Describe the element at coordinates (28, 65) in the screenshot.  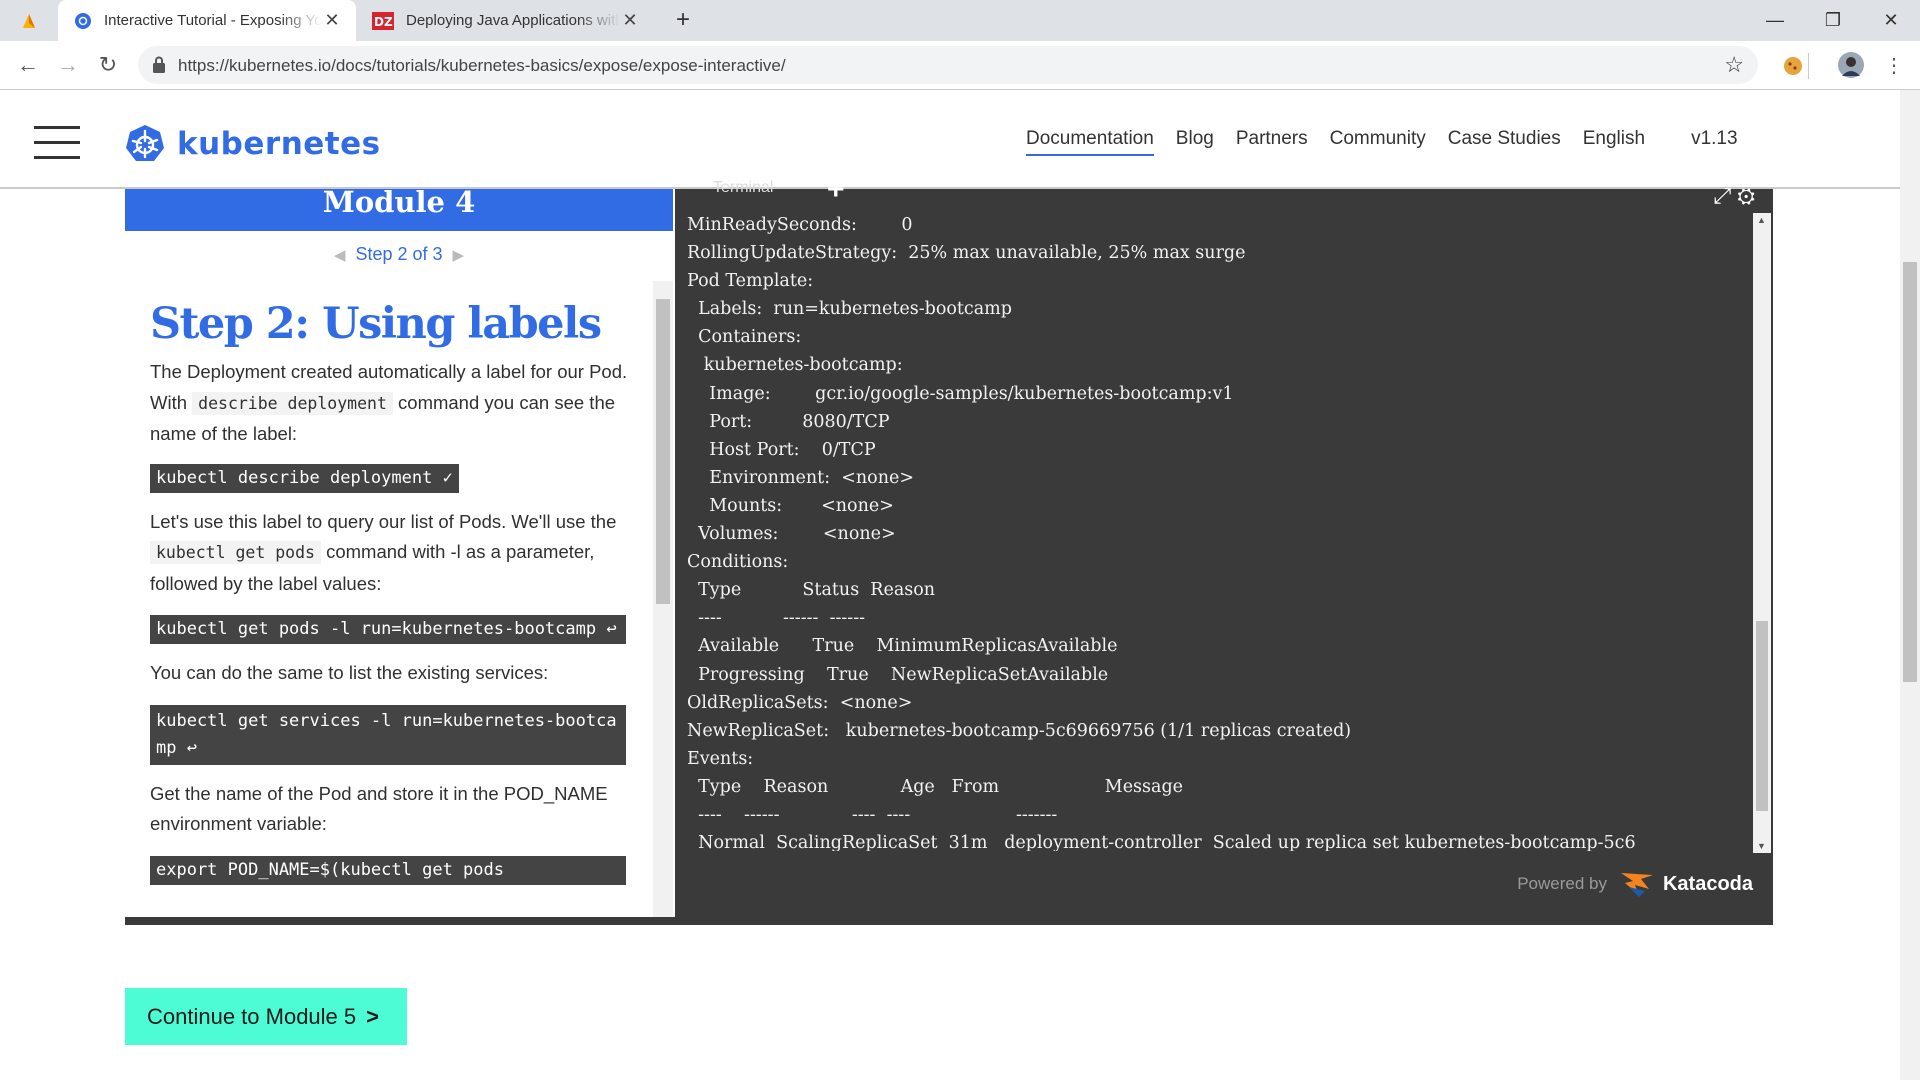
I see `back-icon: ←` at that location.